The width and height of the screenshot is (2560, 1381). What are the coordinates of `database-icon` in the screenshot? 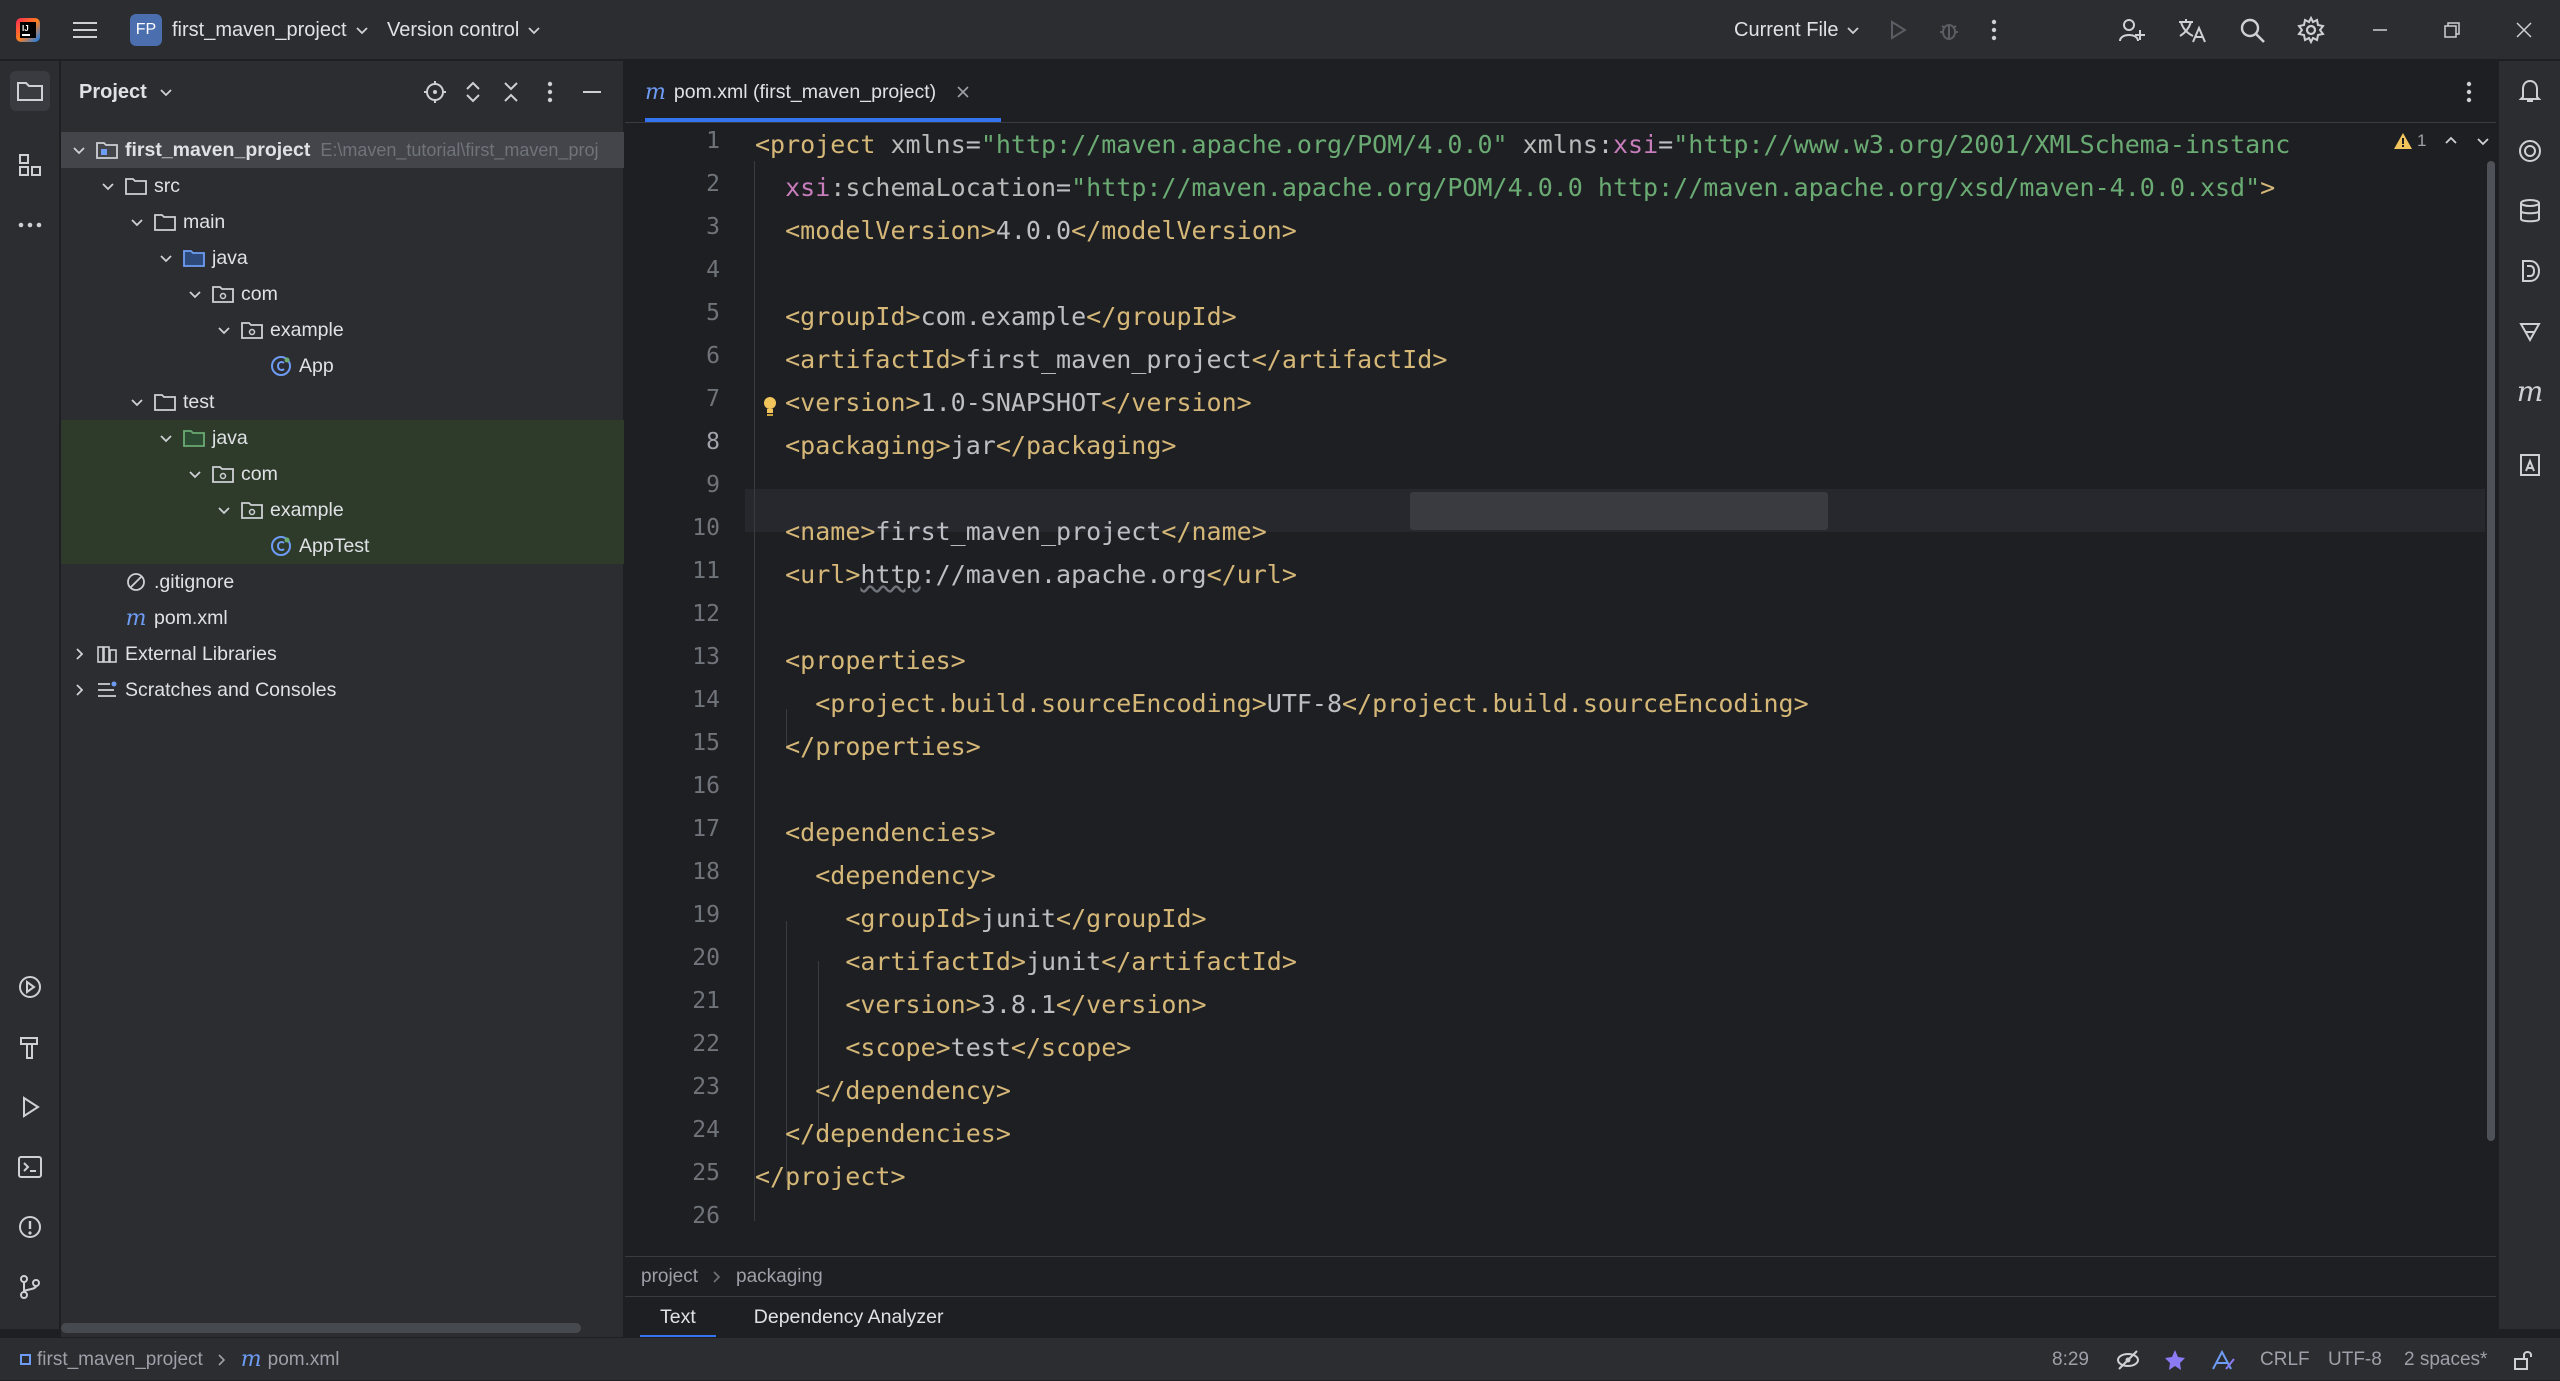 It's located at (2530, 211).